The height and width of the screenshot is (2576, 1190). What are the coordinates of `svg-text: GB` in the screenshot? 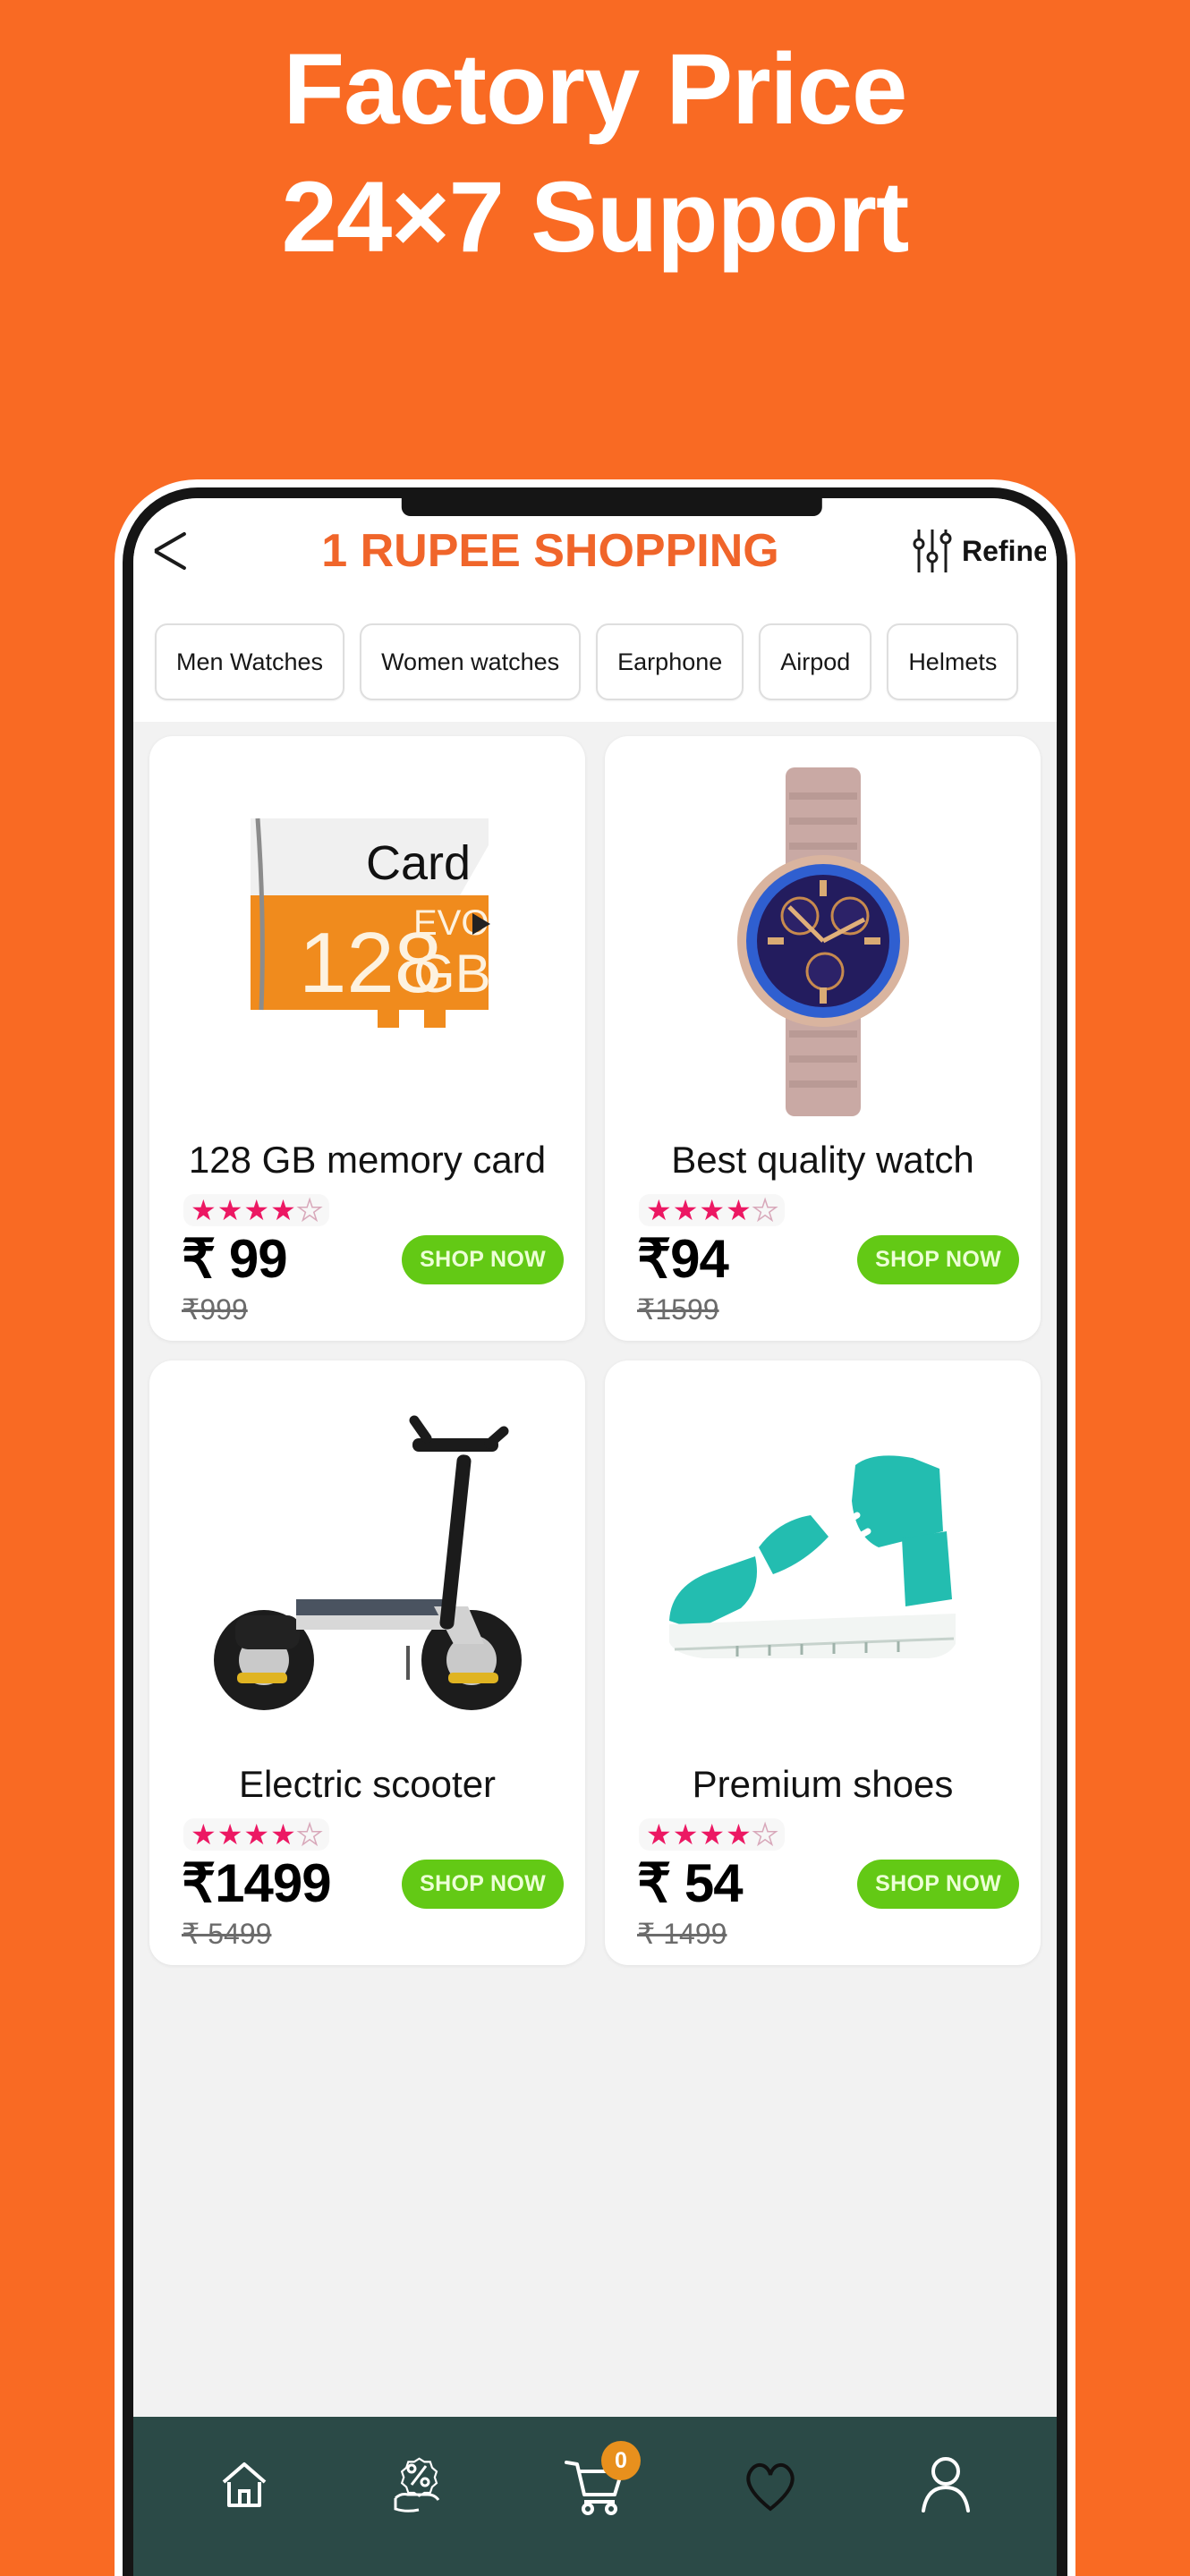 It's located at (452, 974).